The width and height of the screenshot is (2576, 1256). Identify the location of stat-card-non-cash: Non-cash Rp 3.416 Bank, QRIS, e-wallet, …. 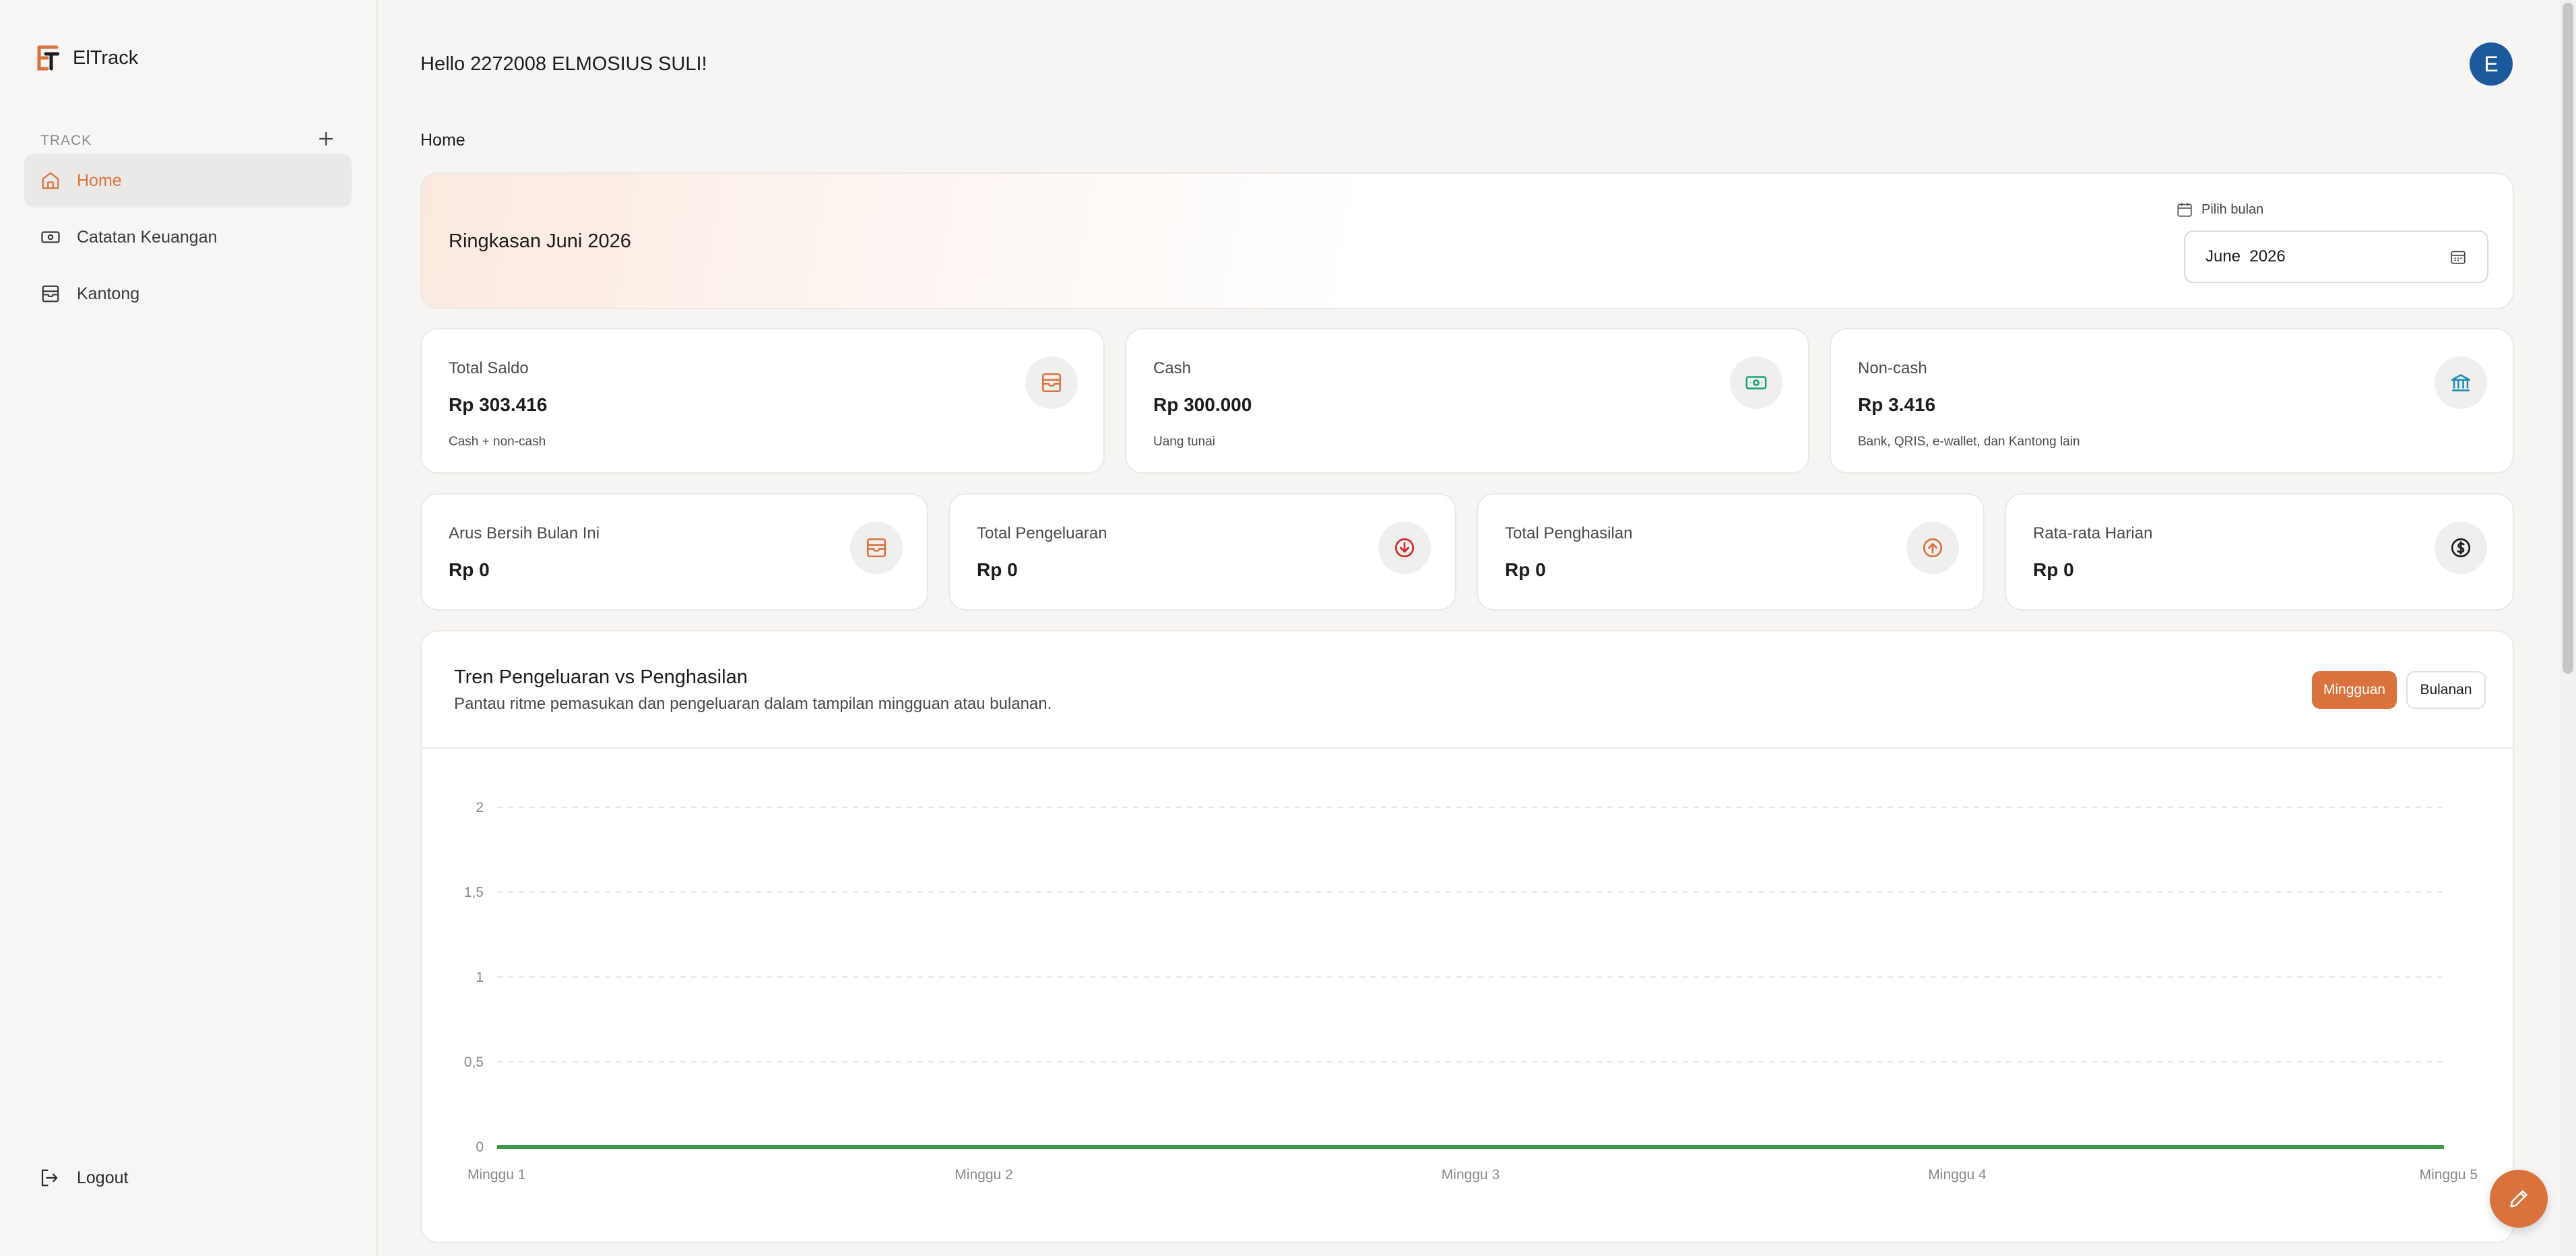
(2172, 401).